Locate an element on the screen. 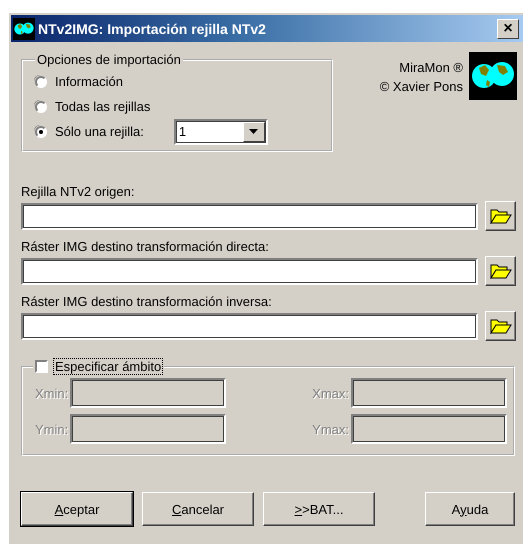 This screenshot has width=523, height=544. close-button: × is located at coordinates (508, 28).